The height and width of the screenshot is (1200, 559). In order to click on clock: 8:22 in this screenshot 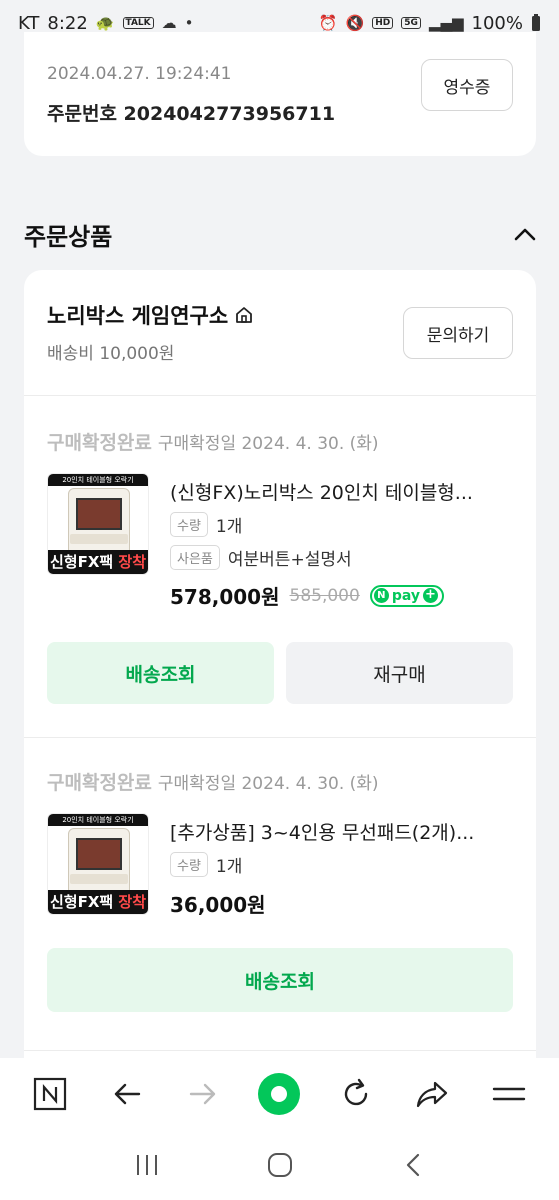, I will do `click(67, 23)`.